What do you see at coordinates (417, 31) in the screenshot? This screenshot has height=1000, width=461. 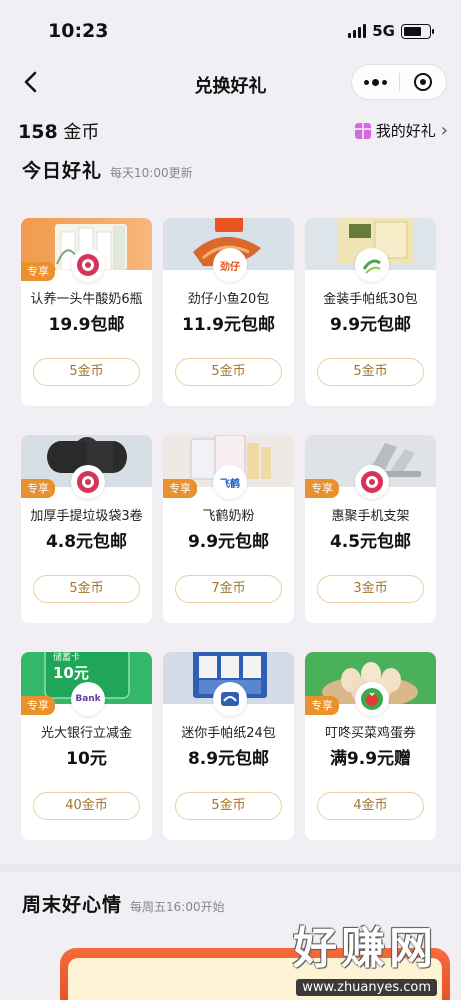 I see `battery-icon` at bounding box center [417, 31].